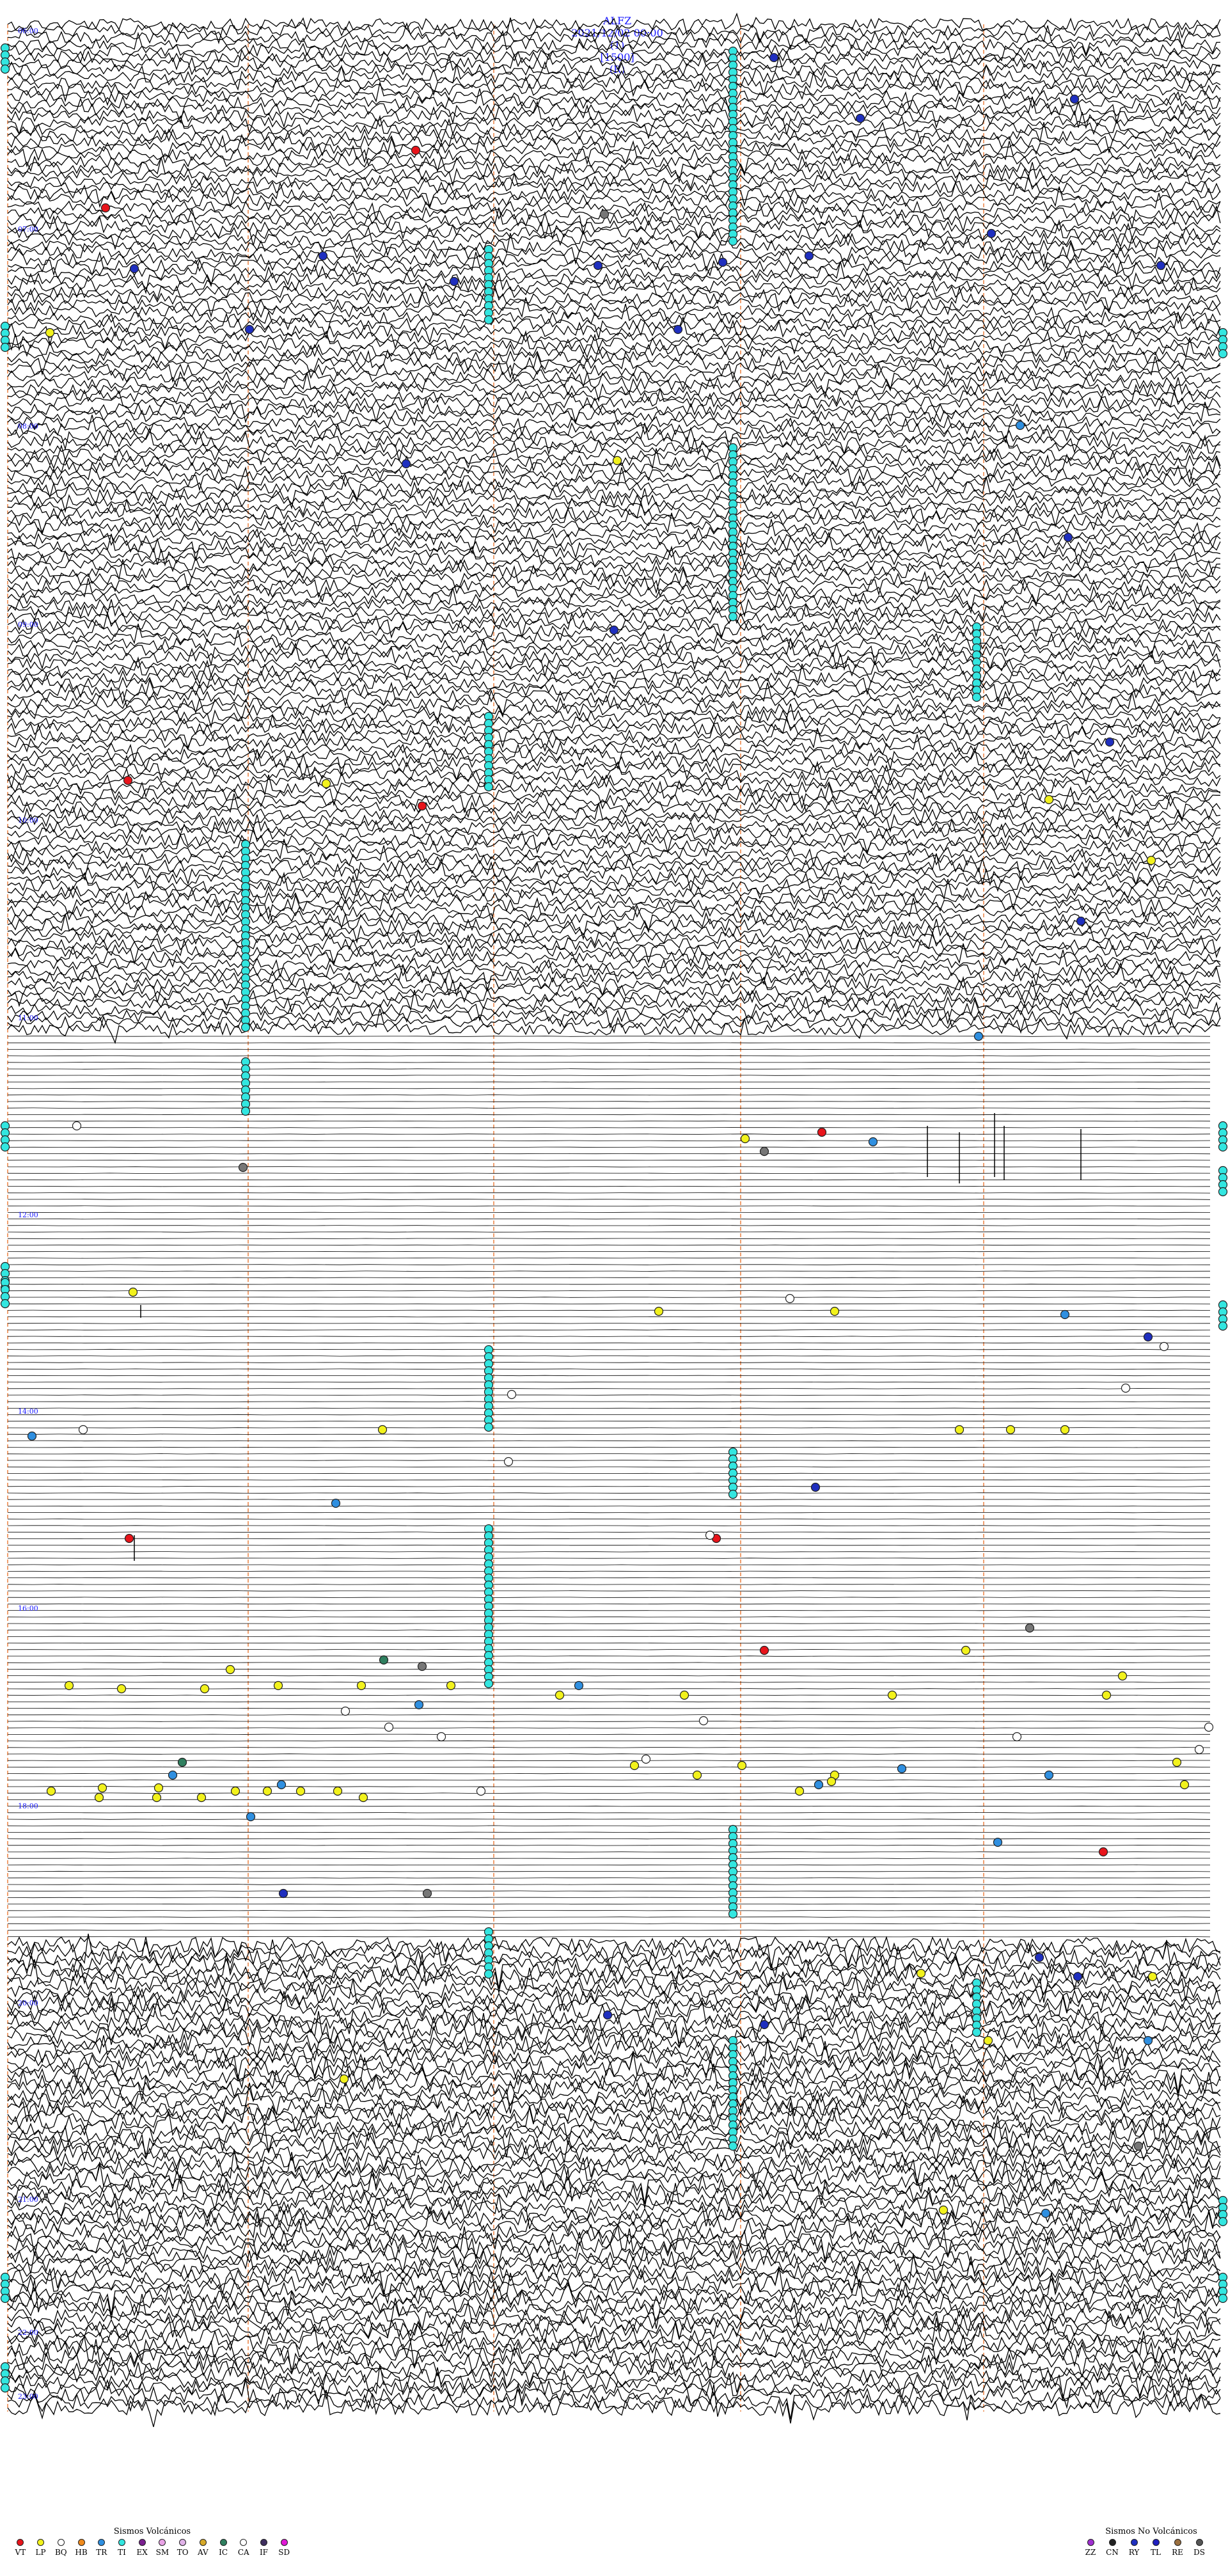 The image size is (1228, 2576). What do you see at coordinates (1090, 2552) in the screenshot?
I see `legend-nonvolcanic-code: ZZ` at bounding box center [1090, 2552].